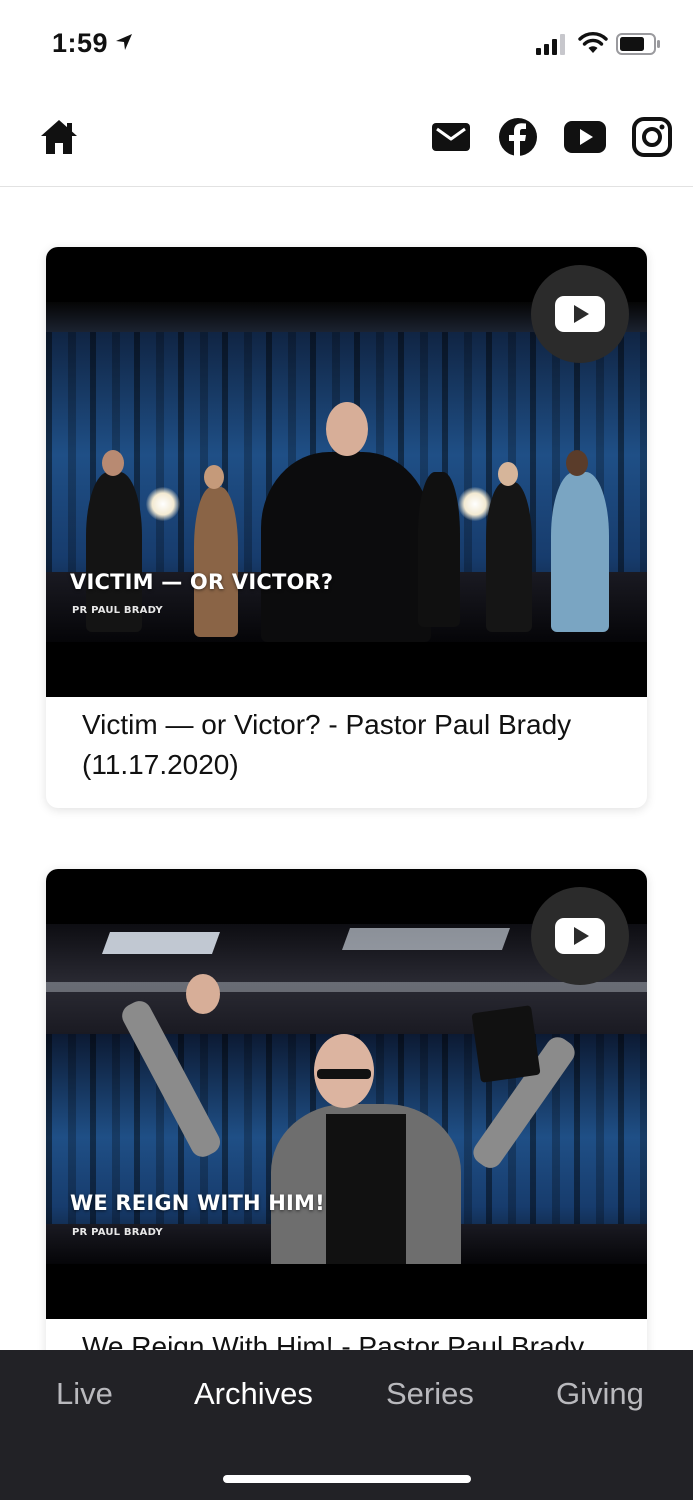 This screenshot has width=693, height=1500. What do you see at coordinates (202, 582) in the screenshot?
I see `thumbnail-overlay-title: VICTIM — OR VICTOR?` at bounding box center [202, 582].